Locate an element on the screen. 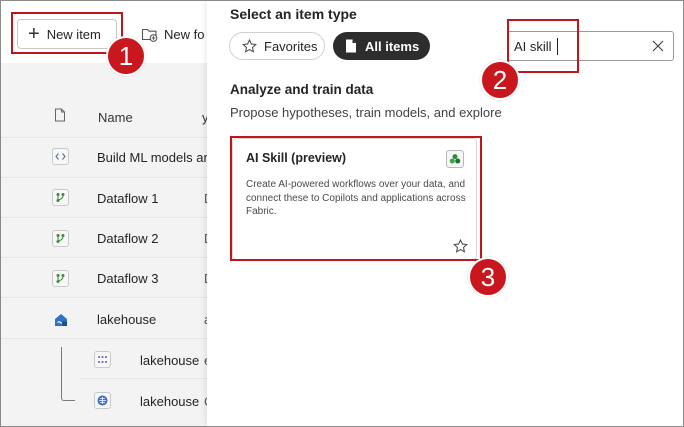 This screenshot has height=427, width=684. panel-title: Select an item type is located at coordinates (293, 14).